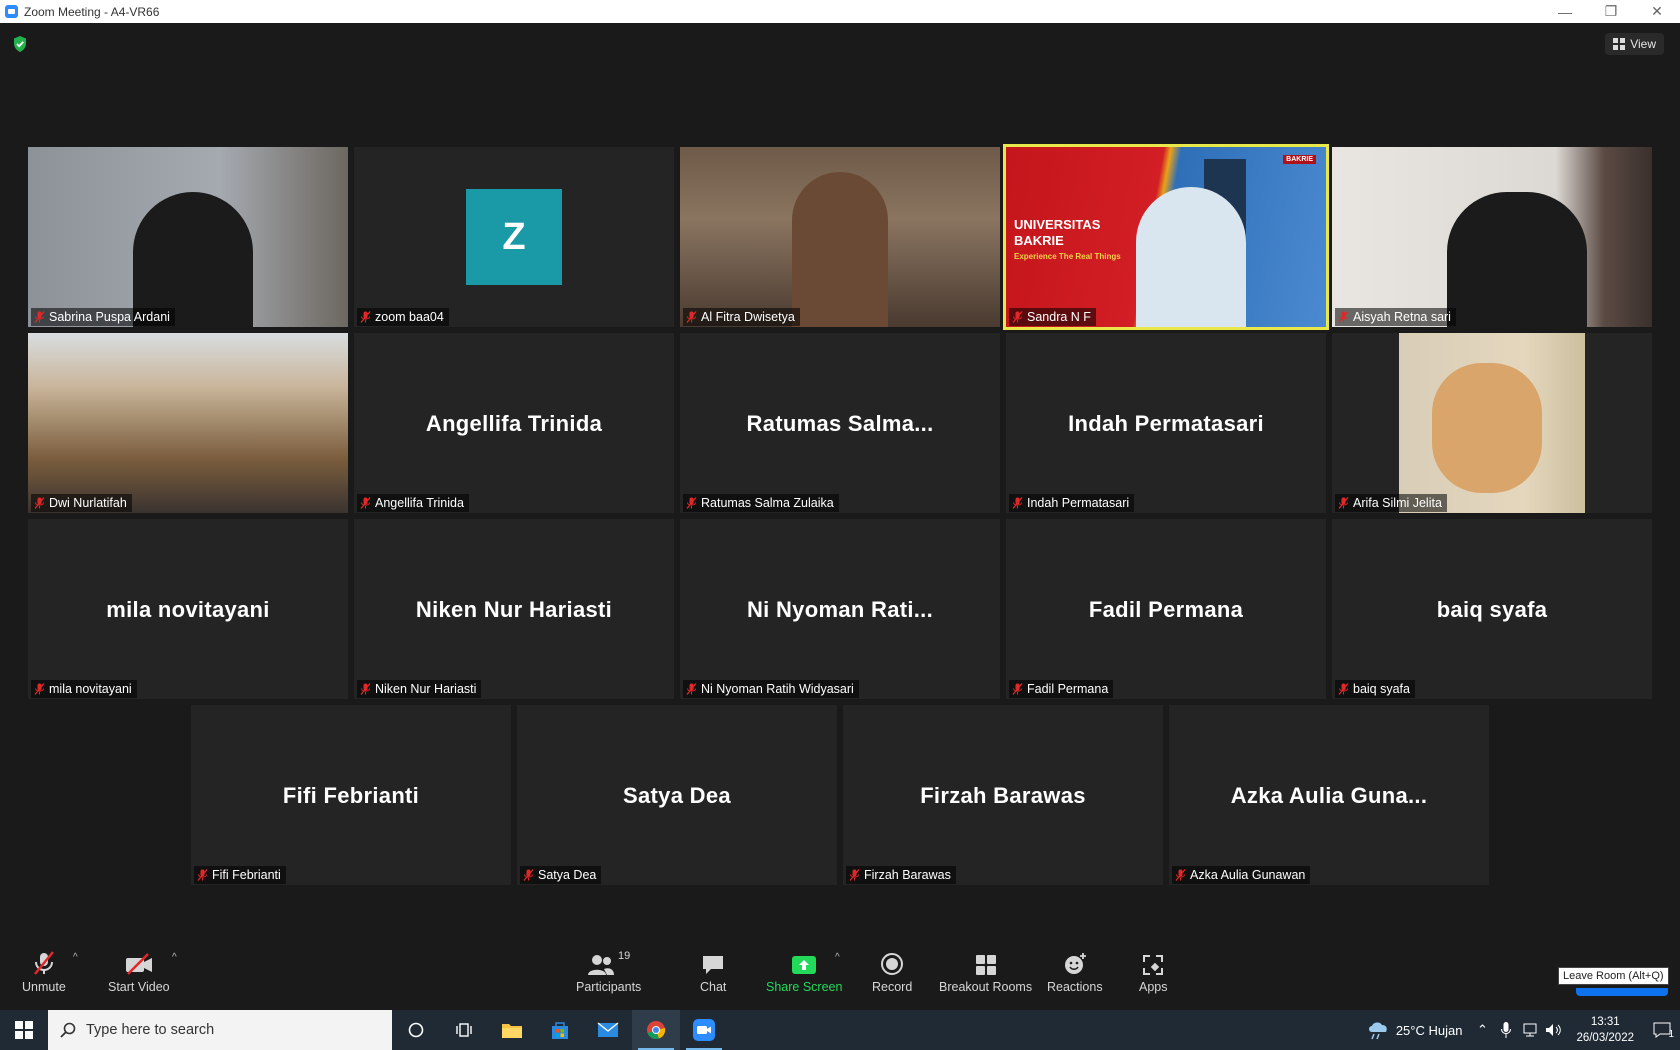 This screenshot has width=1680, height=1050. What do you see at coordinates (1657, 11) in the screenshot?
I see `close-button: ✕` at bounding box center [1657, 11].